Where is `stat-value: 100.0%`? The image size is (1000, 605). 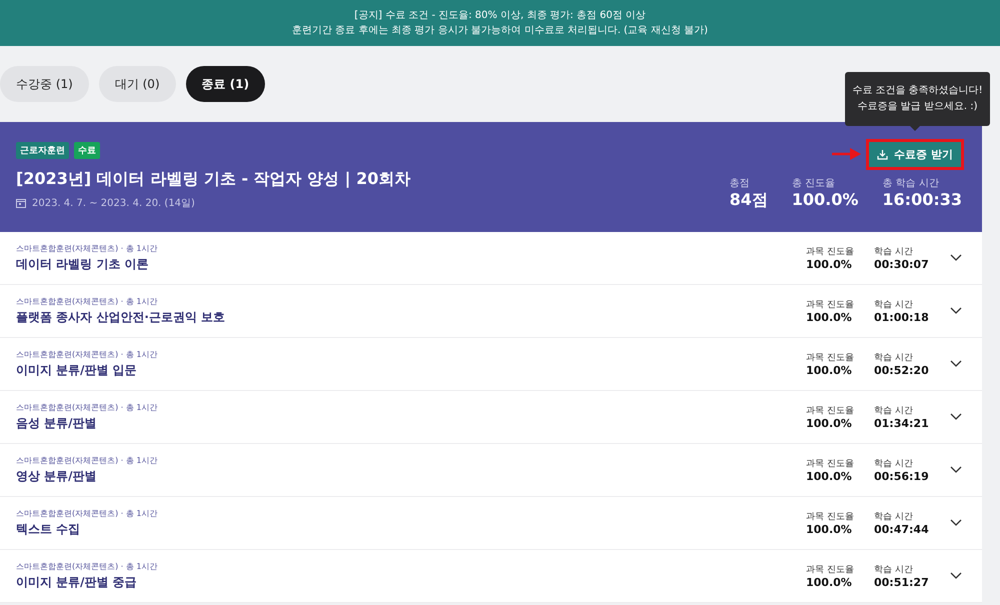 stat-value: 100.0% is located at coordinates (825, 199).